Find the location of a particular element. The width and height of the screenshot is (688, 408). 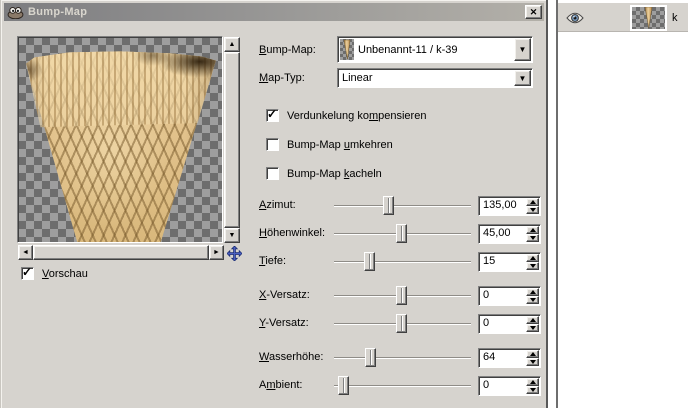

azimut-spin-up-button is located at coordinates (532, 202).